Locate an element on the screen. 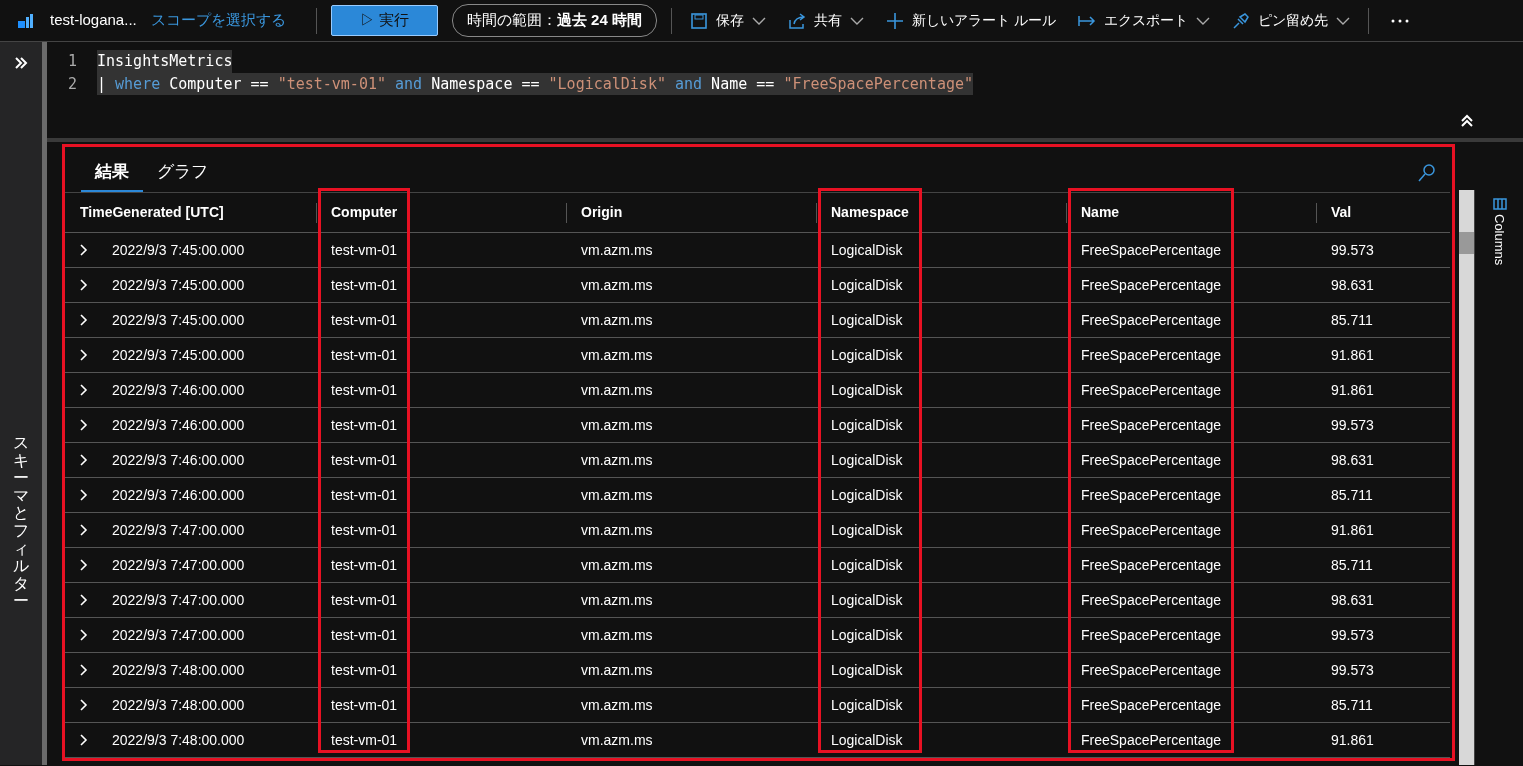 The image size is (1523, 766). double-chevron-up-icon is located at coordinates (1467, 120).